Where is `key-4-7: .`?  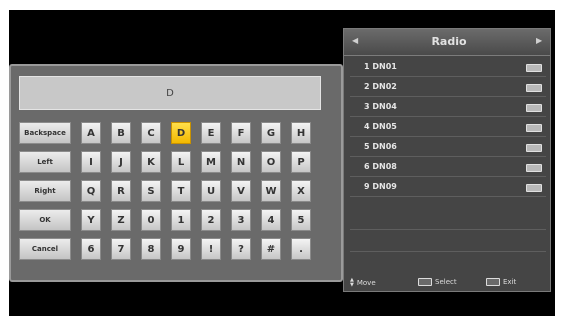 key-4-7: . is located at coordinates (301, 249).